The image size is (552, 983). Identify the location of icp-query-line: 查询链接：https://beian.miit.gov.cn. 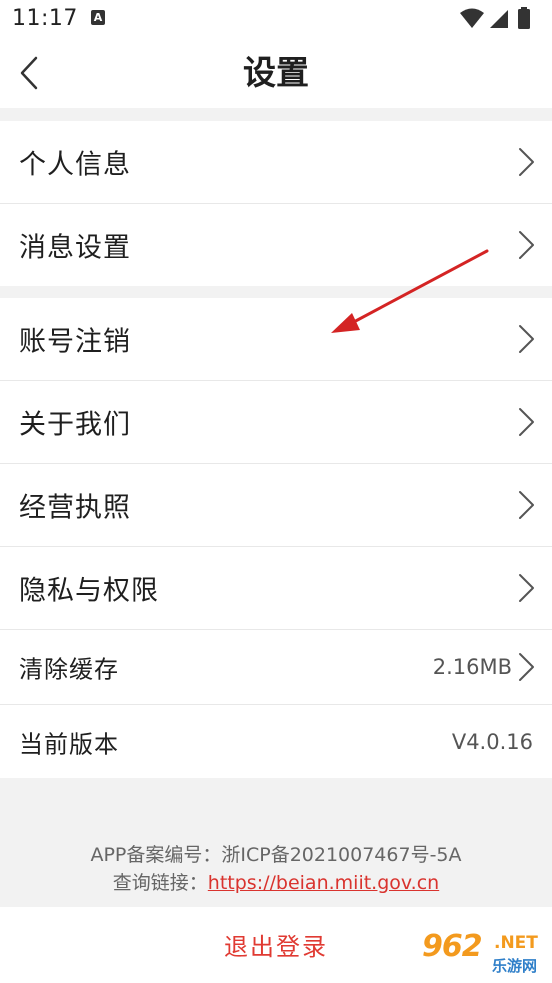
(276, 881).